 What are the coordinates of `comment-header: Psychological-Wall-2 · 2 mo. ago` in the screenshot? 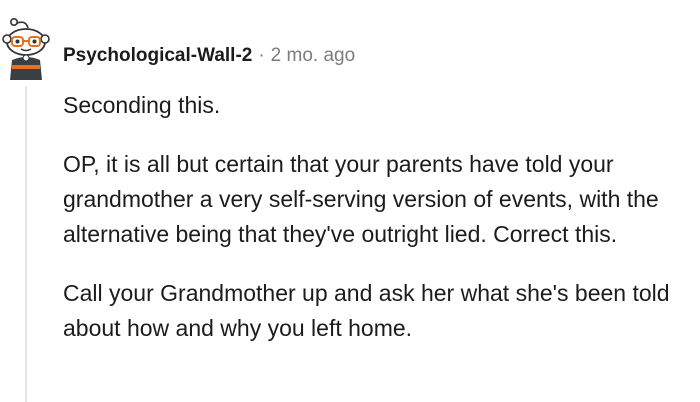 It's located at (209, 56).